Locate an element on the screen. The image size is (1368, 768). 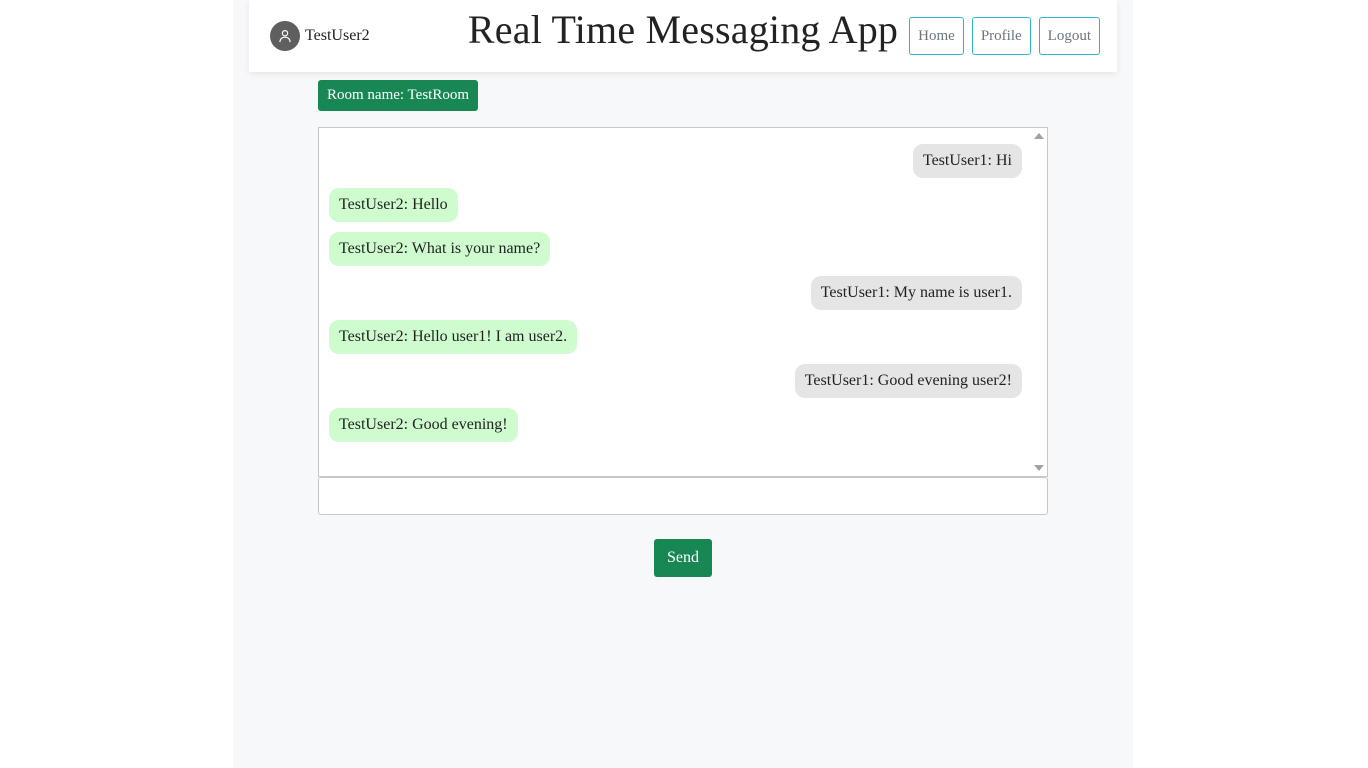
message-bubble-own: TestUser2: Hello user1! I am user2. is located at coordinates (453, 337).